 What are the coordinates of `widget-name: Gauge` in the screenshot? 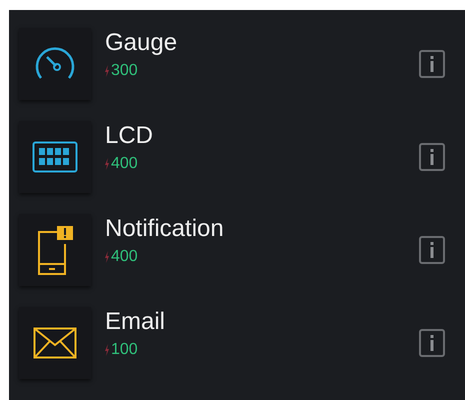 It's located at (141, 43).